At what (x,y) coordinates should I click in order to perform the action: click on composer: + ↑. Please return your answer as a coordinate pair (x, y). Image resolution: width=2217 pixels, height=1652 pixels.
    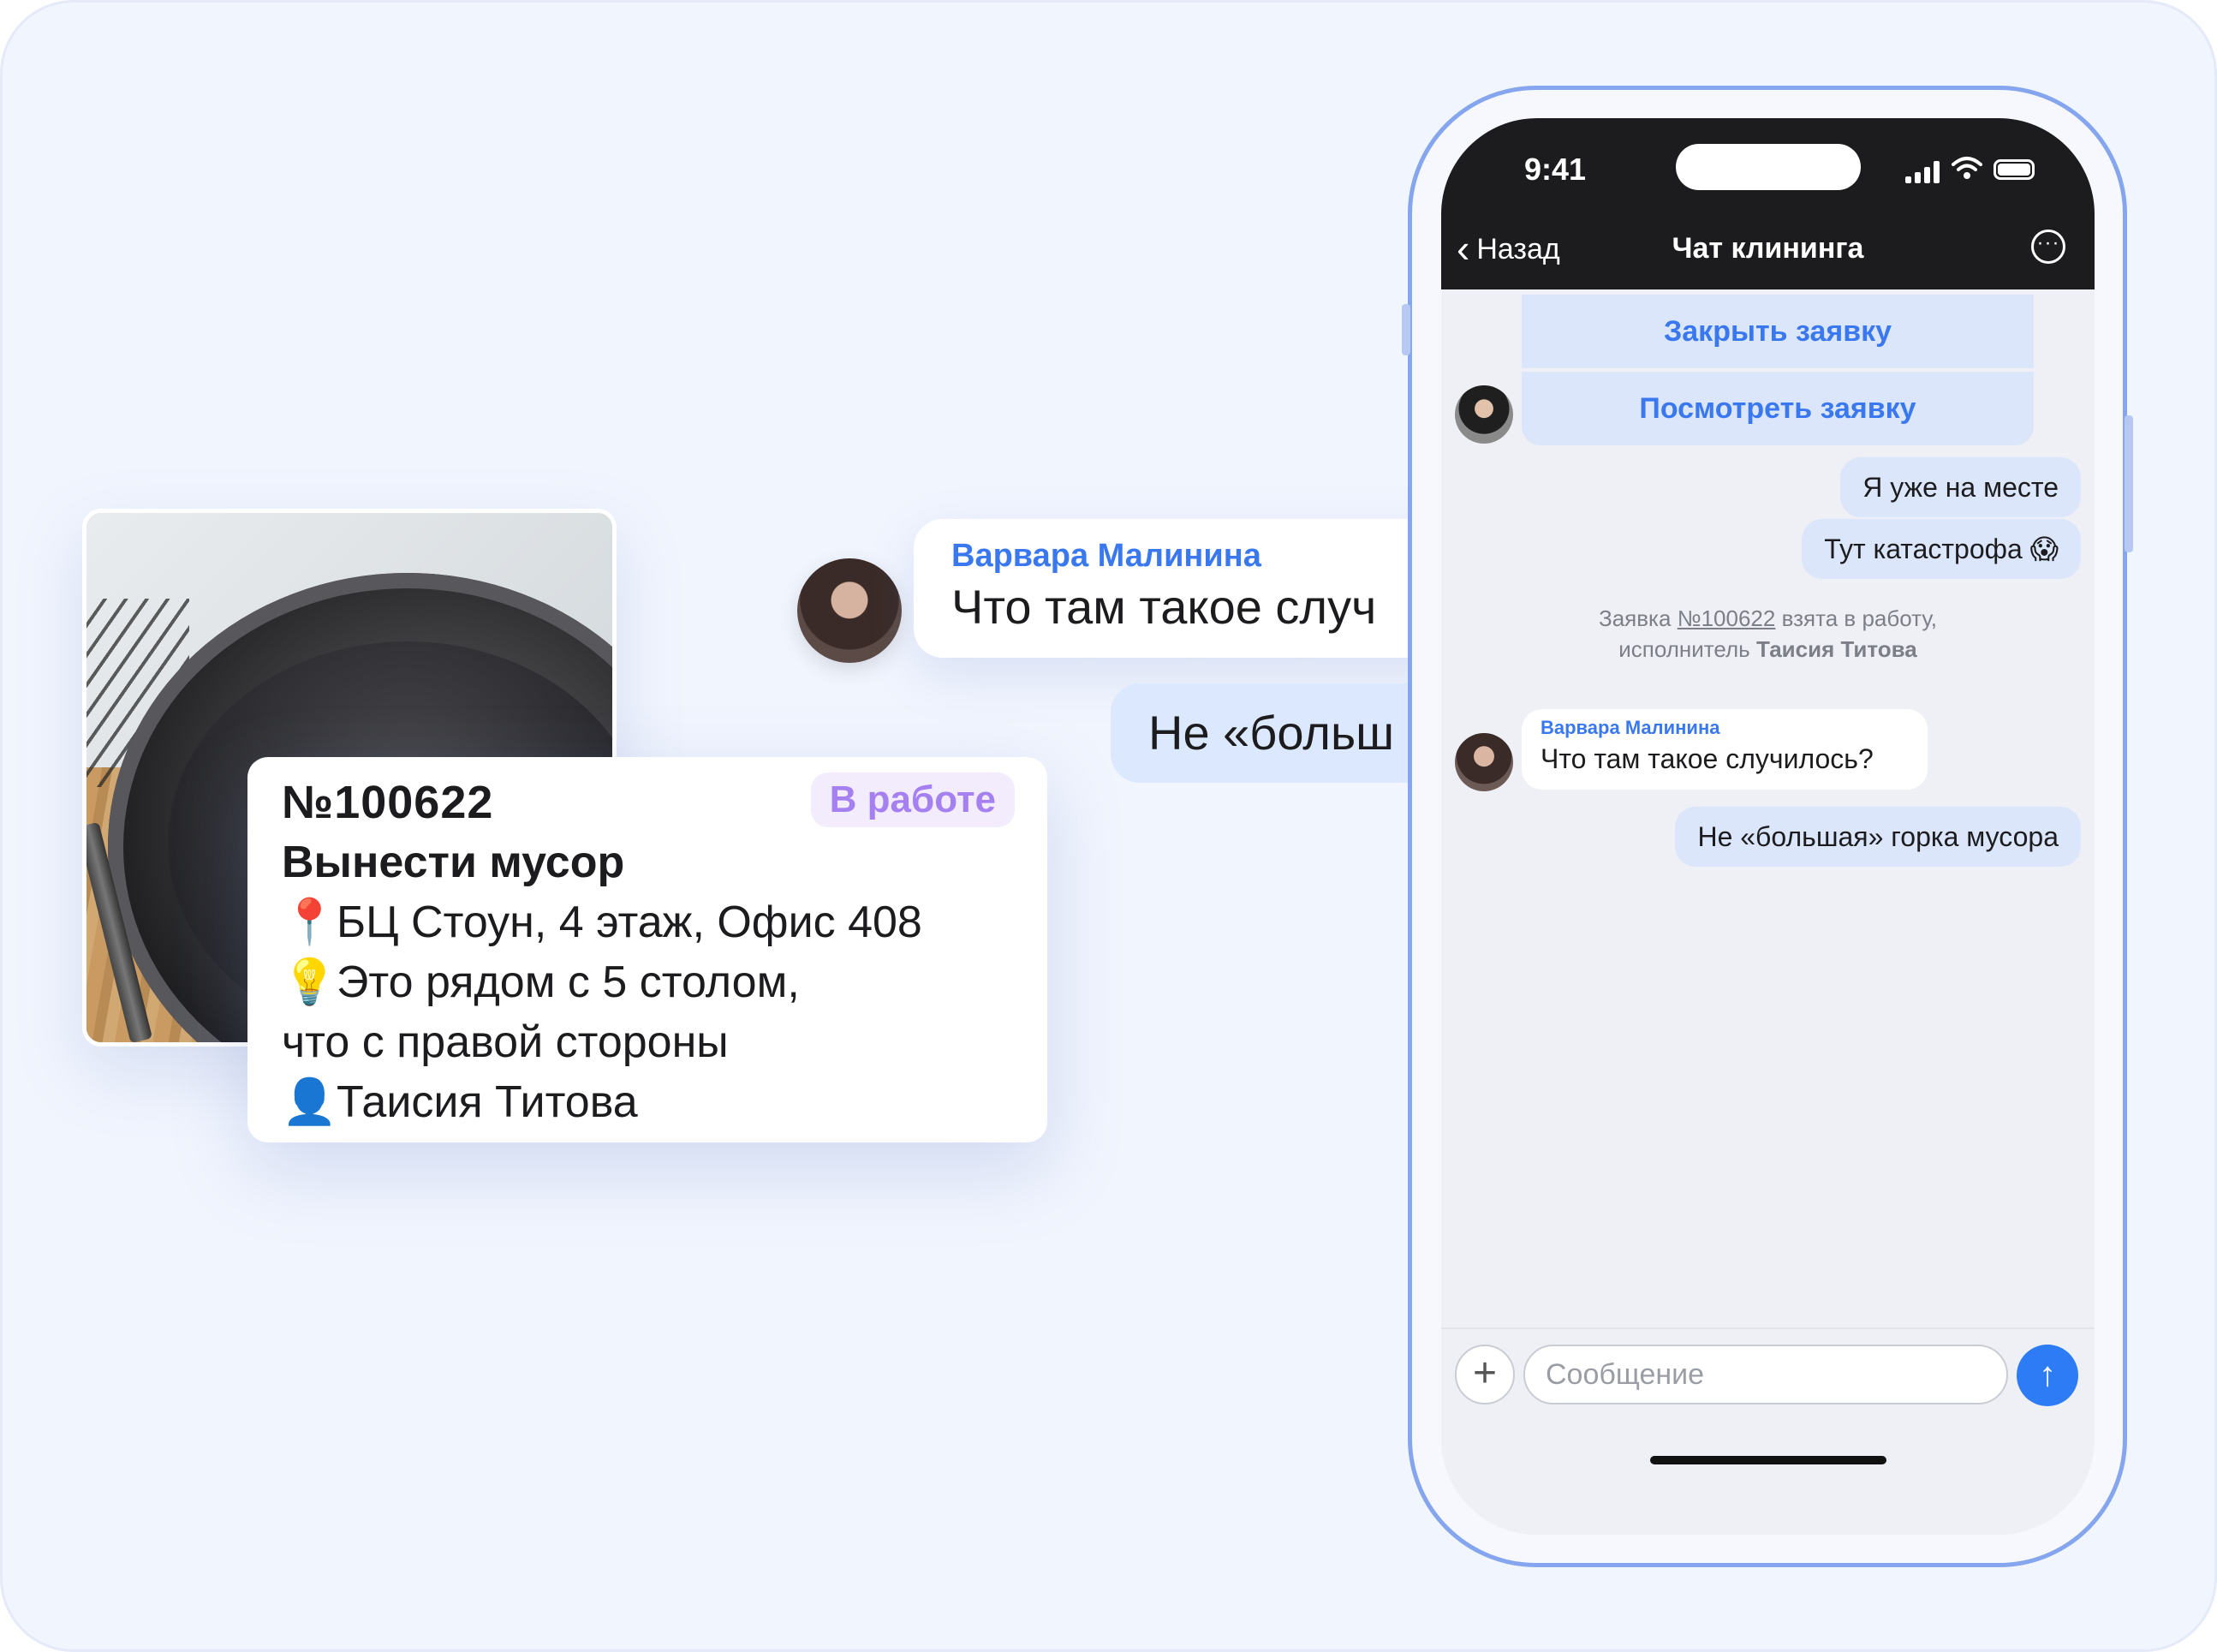
    Looking at the image, I should click on (1768, 1431).